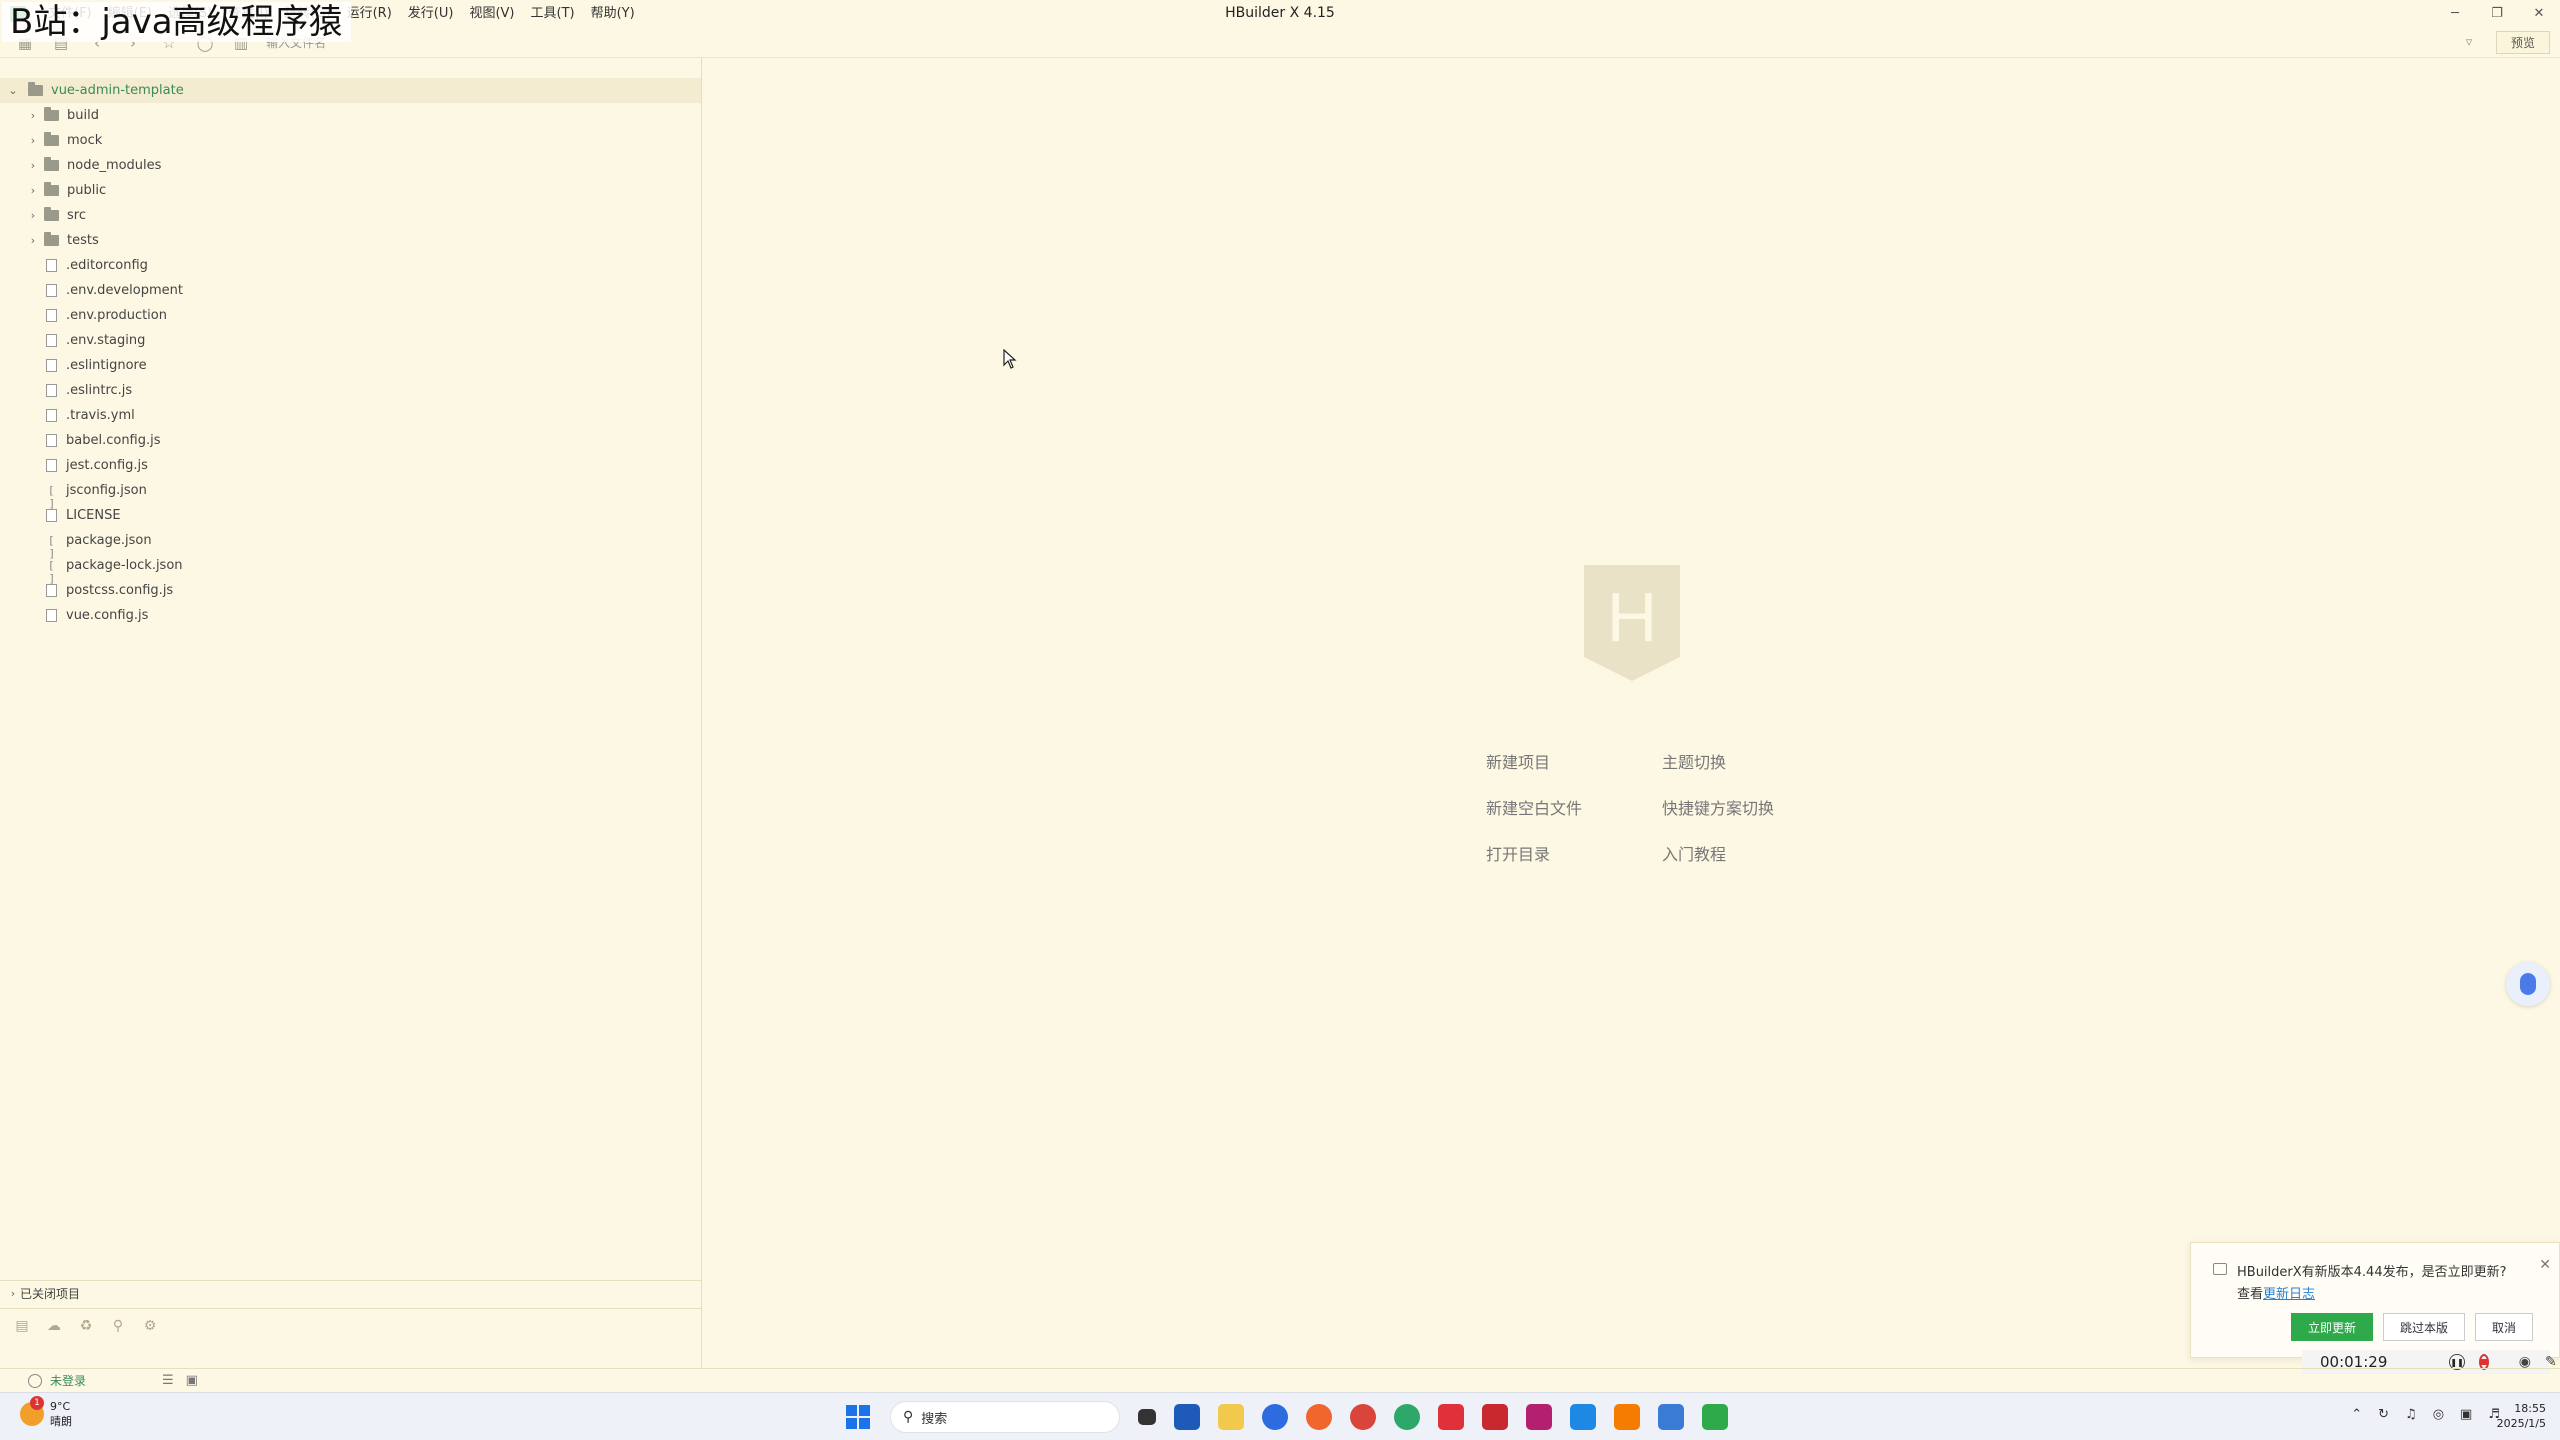 This screenshot has height=1440, width=2560. What do you see at coordinates (350, 215) in the screenshot?
I see `tree-folder: › src` at bounding box center [350, 215].